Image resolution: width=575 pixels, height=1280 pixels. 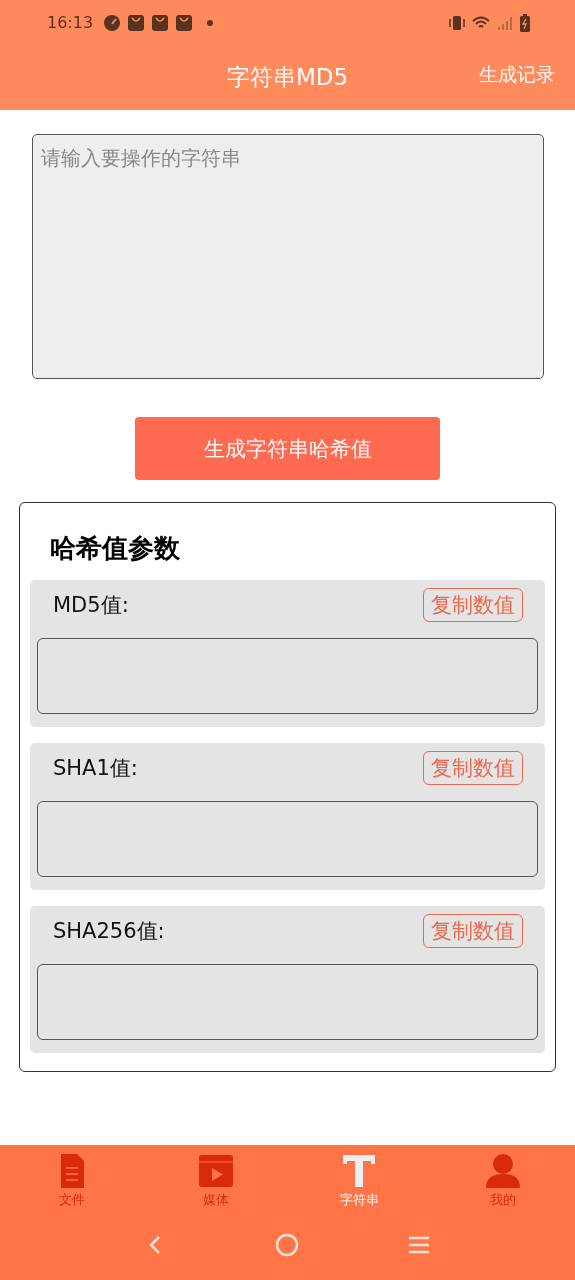 What do you see at coordinates (115, 548) in the screenshot?
I see `card-title: 哈希值参数` at bounding box center [115, 548].